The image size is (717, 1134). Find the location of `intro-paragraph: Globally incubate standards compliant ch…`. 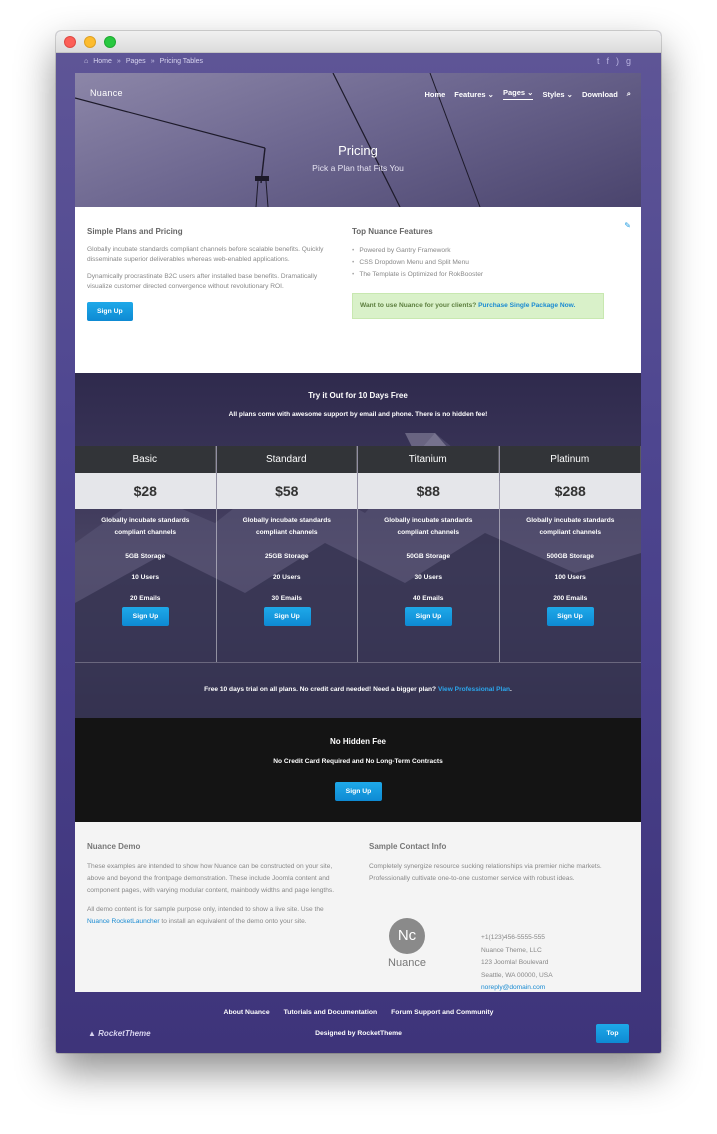

intro-paragraph: Globally incubate standards compliant ch… is located at coordinates (205, 254).